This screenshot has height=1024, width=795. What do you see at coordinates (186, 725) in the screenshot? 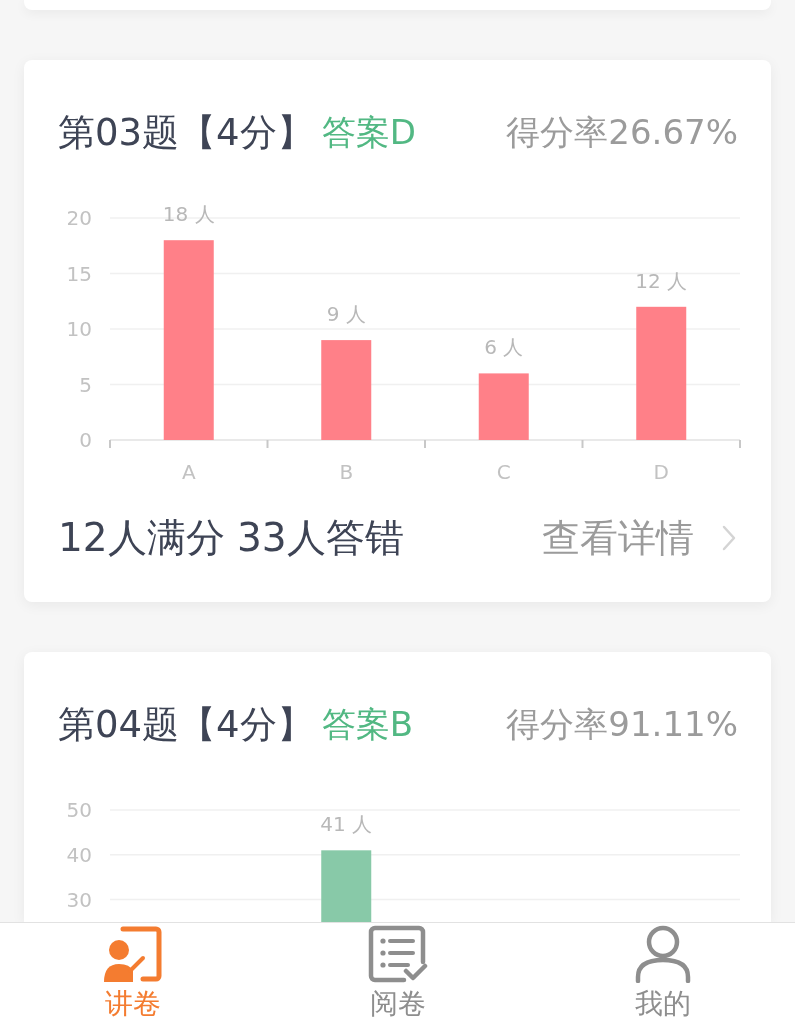
I see `question-title: 第04题【4分】` at bounding box center [186, 725].